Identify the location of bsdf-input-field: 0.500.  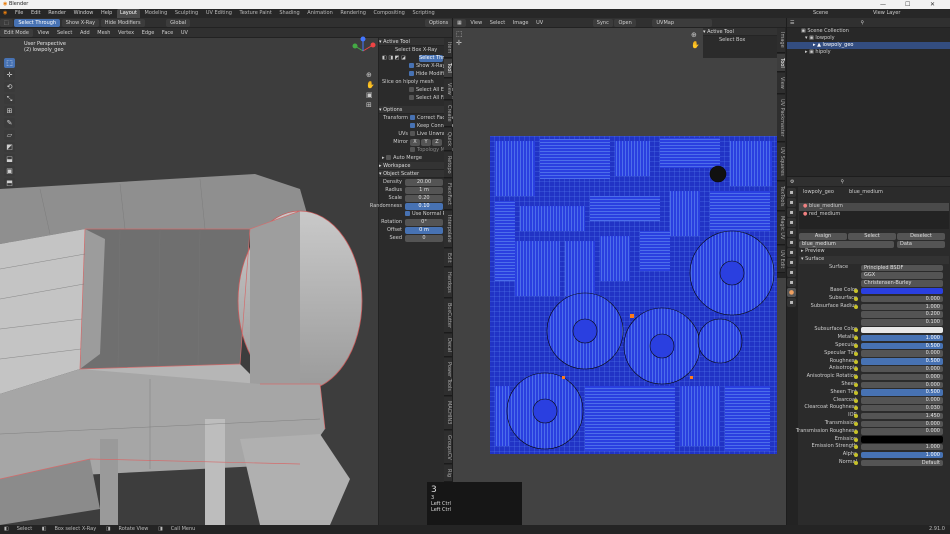
(902, 392).